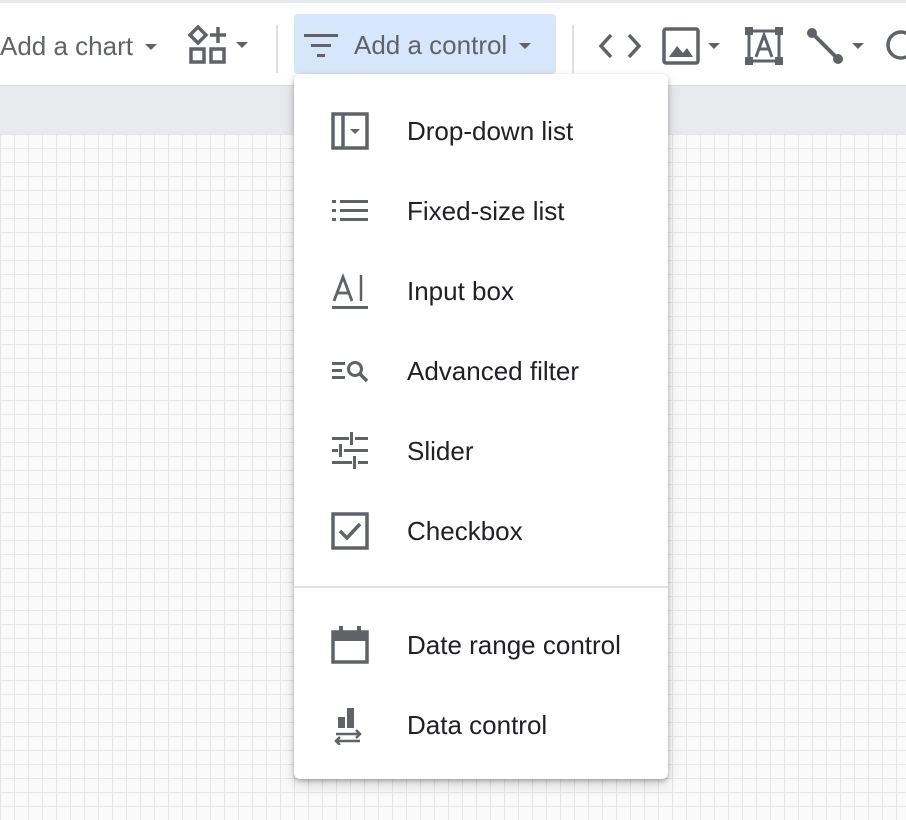 The image size is (906, 820). I want to click on image-icon, so click(681, 46).